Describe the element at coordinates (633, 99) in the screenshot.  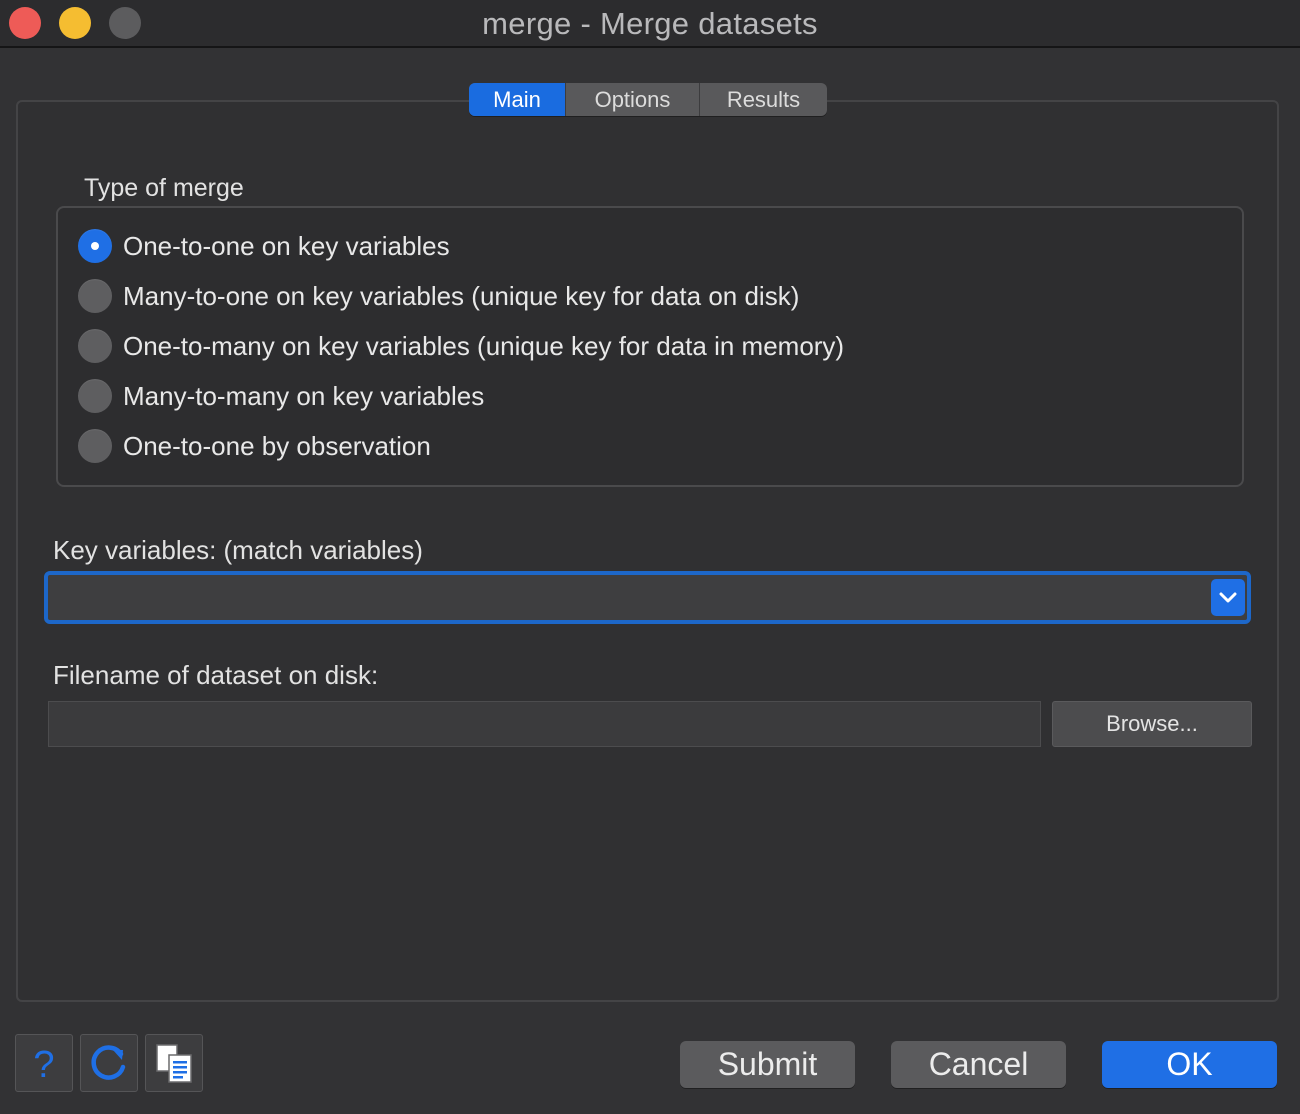
I see `tab-options: Options` at that location.